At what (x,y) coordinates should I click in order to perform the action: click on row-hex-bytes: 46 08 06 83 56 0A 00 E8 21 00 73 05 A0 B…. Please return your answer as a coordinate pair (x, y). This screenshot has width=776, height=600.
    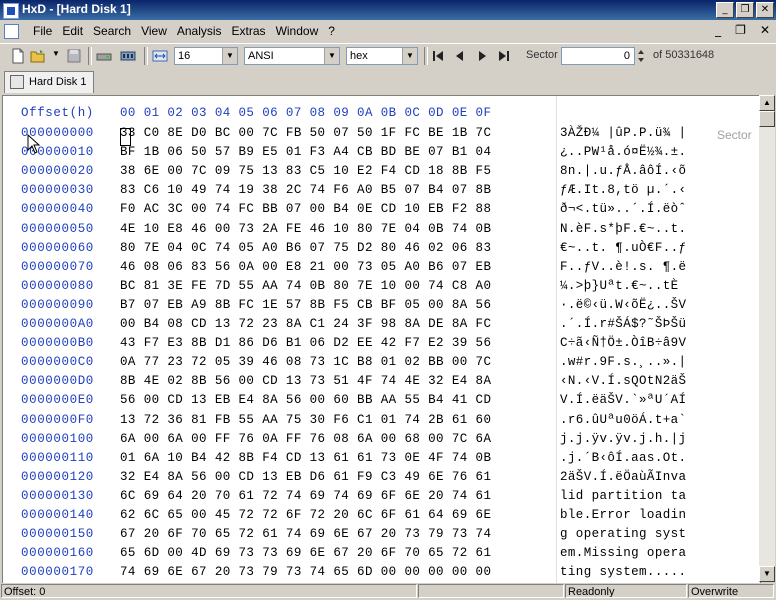
    Looking at the image, I should click on (305, 267).